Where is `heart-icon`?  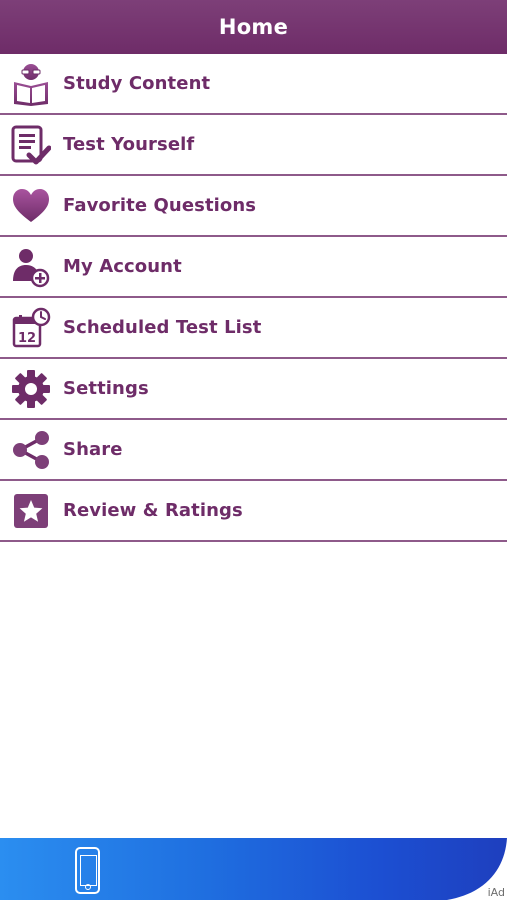
heart-icon is located at coordinates (31, 206).